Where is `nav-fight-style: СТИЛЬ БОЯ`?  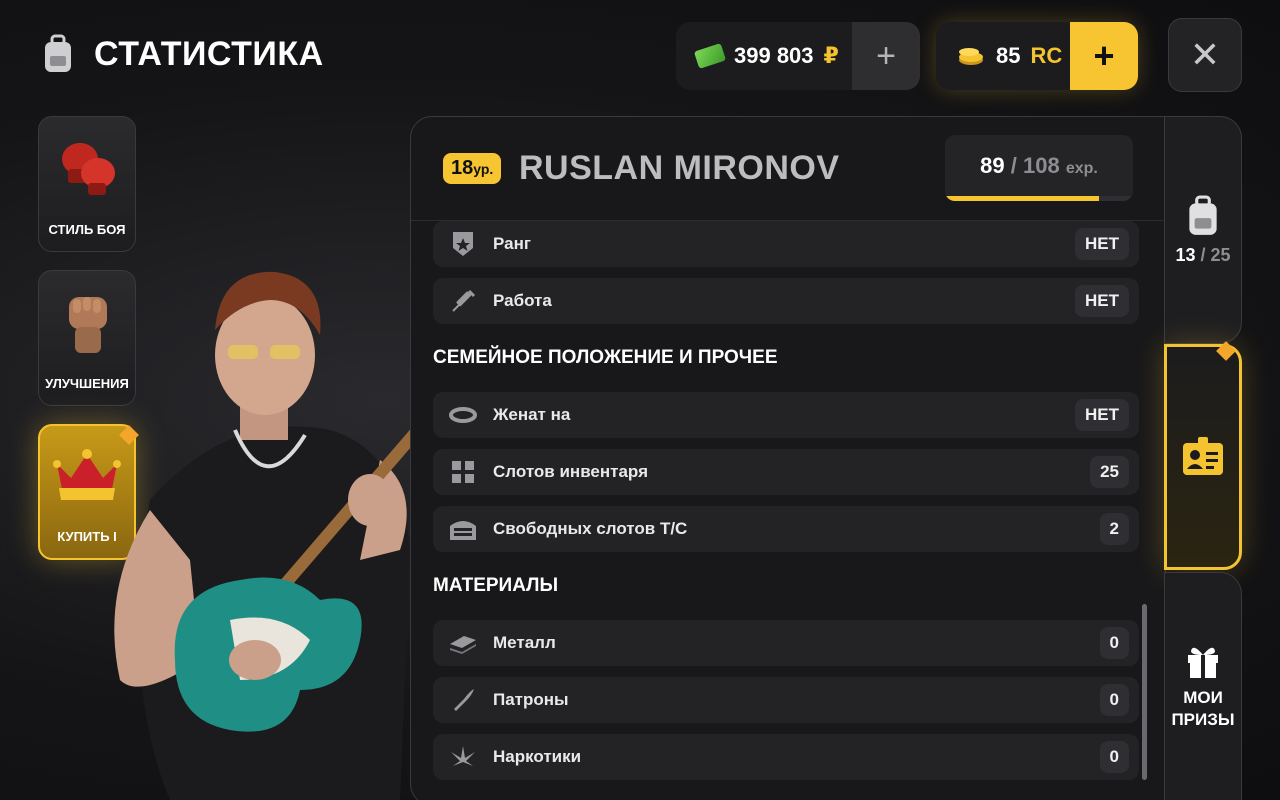 nav-fight-style: СТИЛЬ БОЯ is located at coordinates (87, 184).